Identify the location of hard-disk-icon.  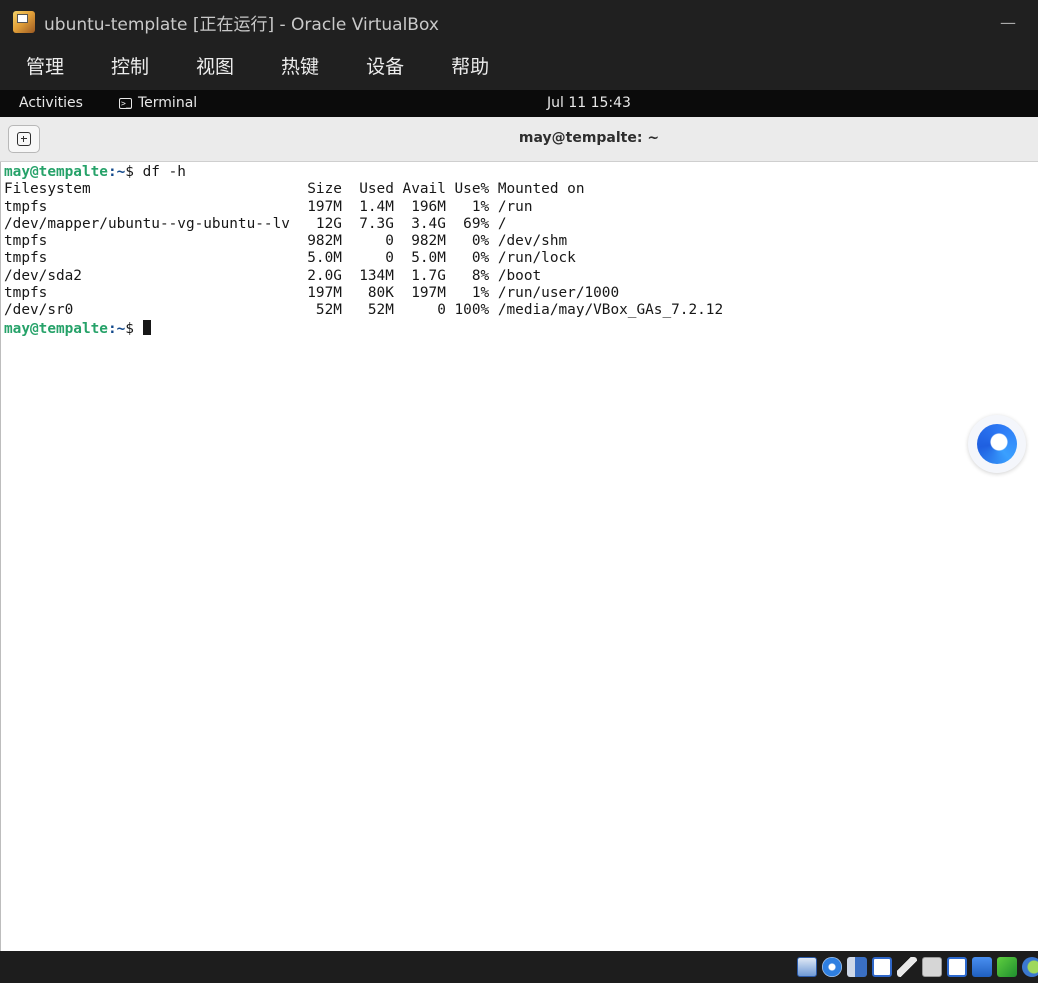
(807, 967).